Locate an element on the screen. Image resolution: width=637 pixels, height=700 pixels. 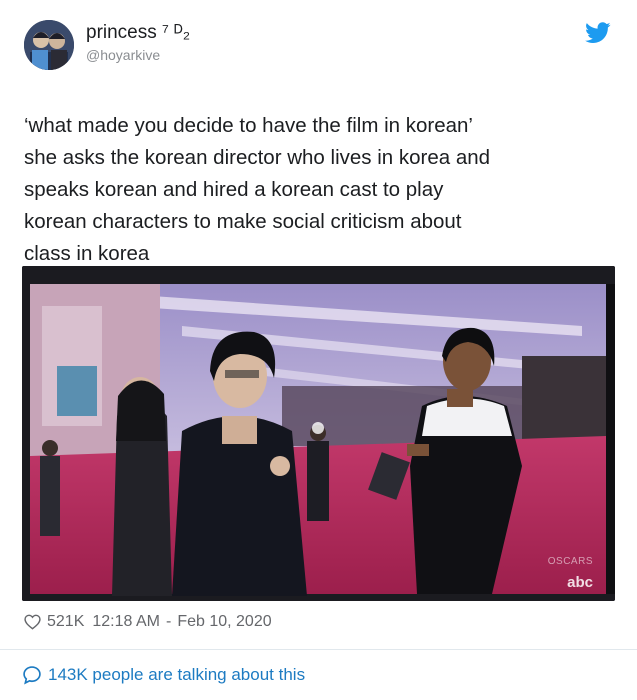
avatar is located at coordinates (49, 45).